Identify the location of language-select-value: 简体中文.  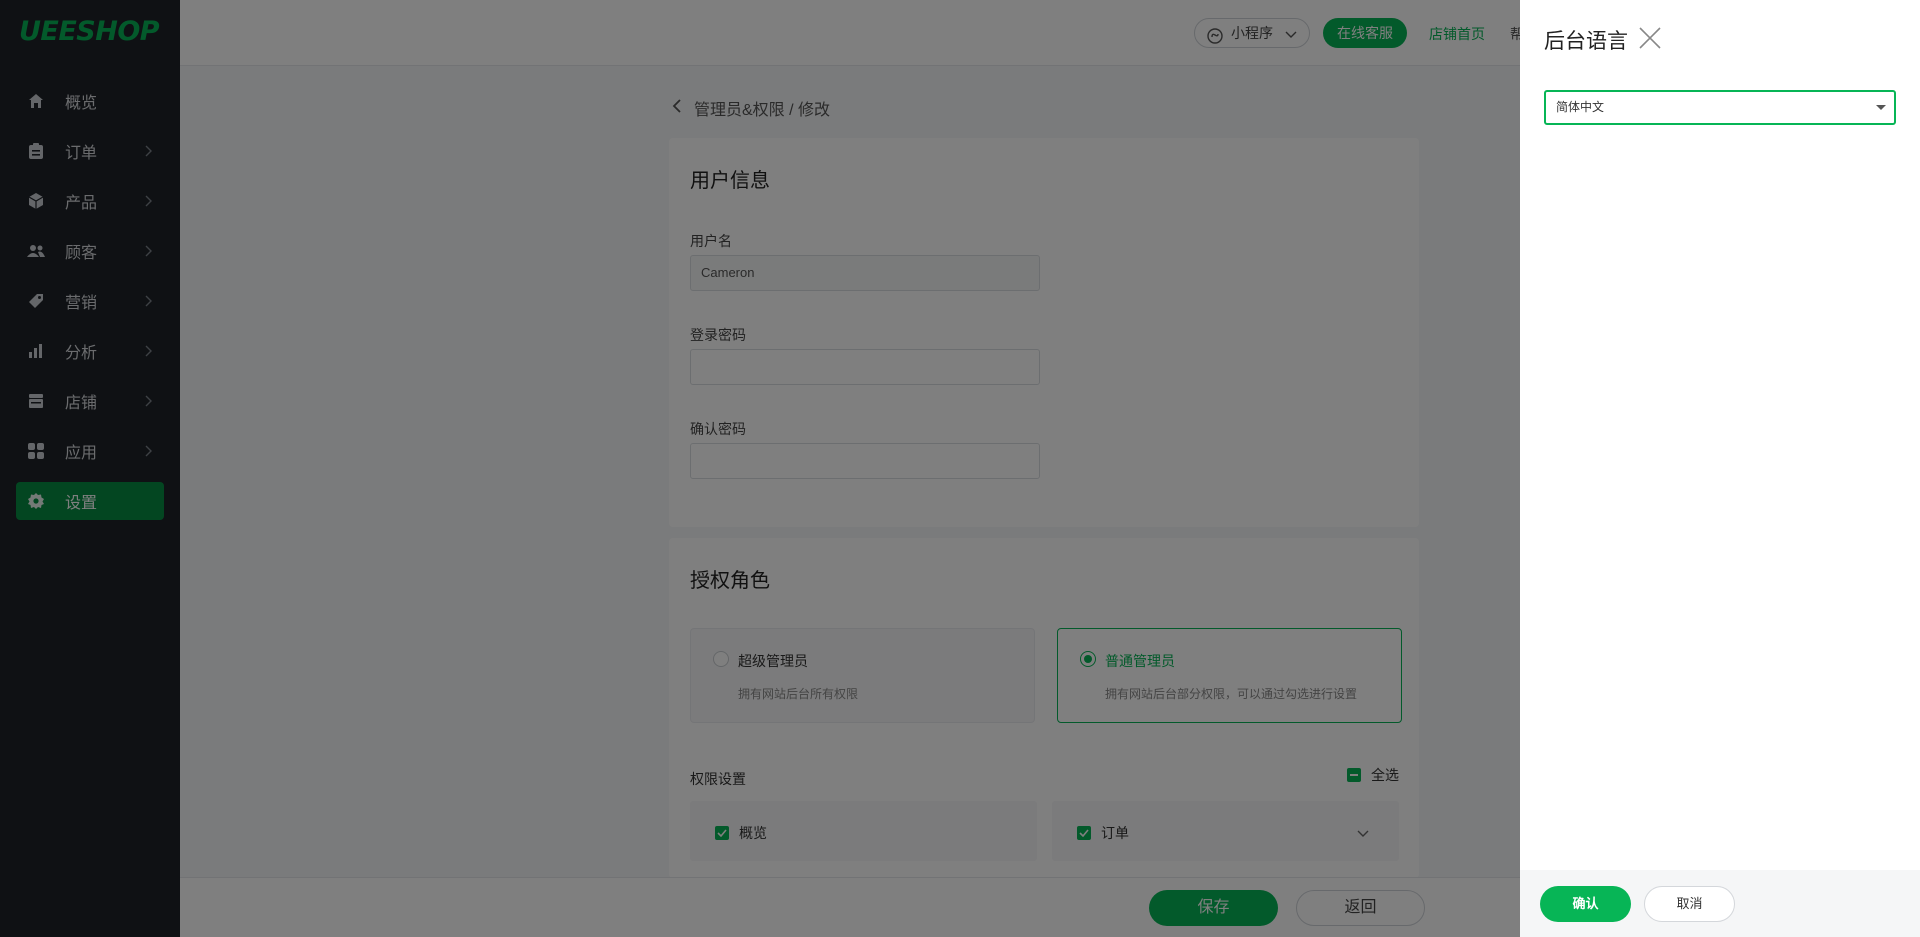
(1580, 107).